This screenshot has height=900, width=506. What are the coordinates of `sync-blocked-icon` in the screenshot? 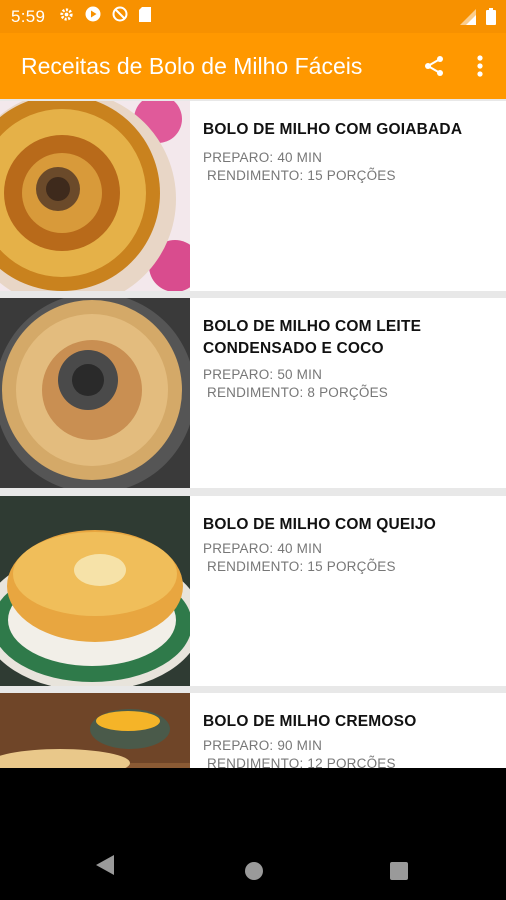 It's located at (120, 16).